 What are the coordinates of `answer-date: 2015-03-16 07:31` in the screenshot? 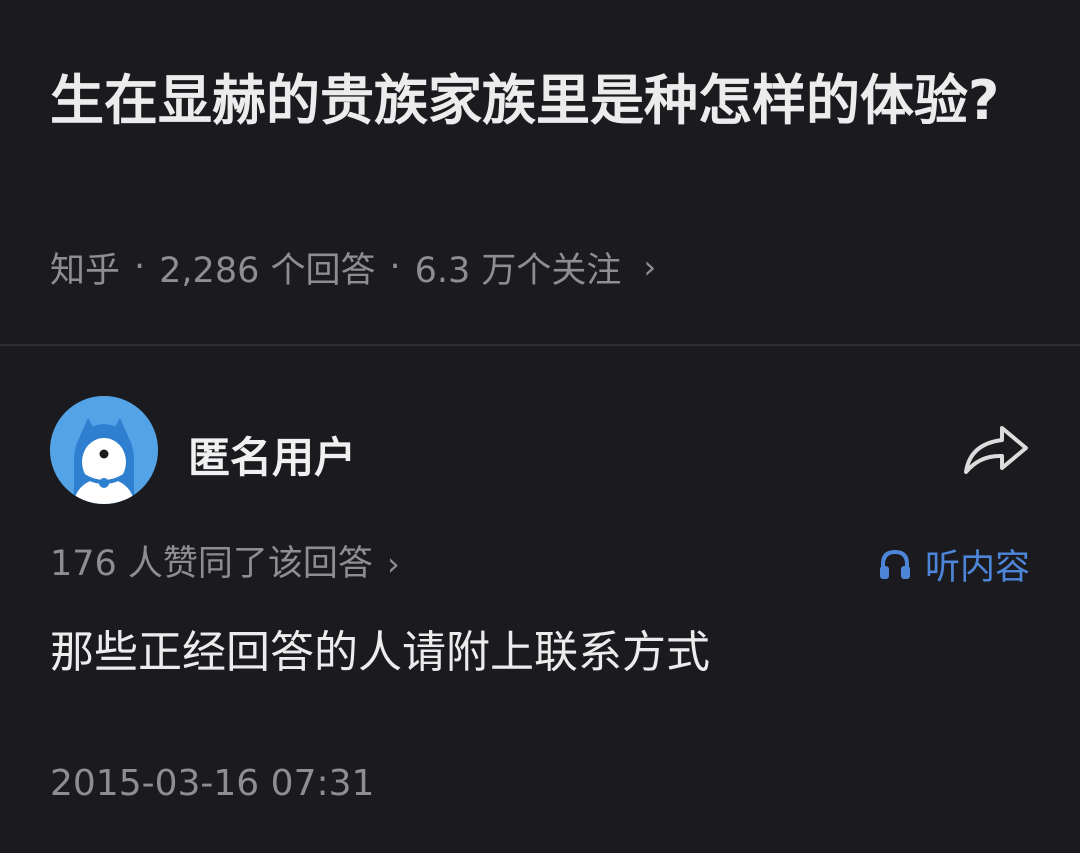 It's located at (212, 783).